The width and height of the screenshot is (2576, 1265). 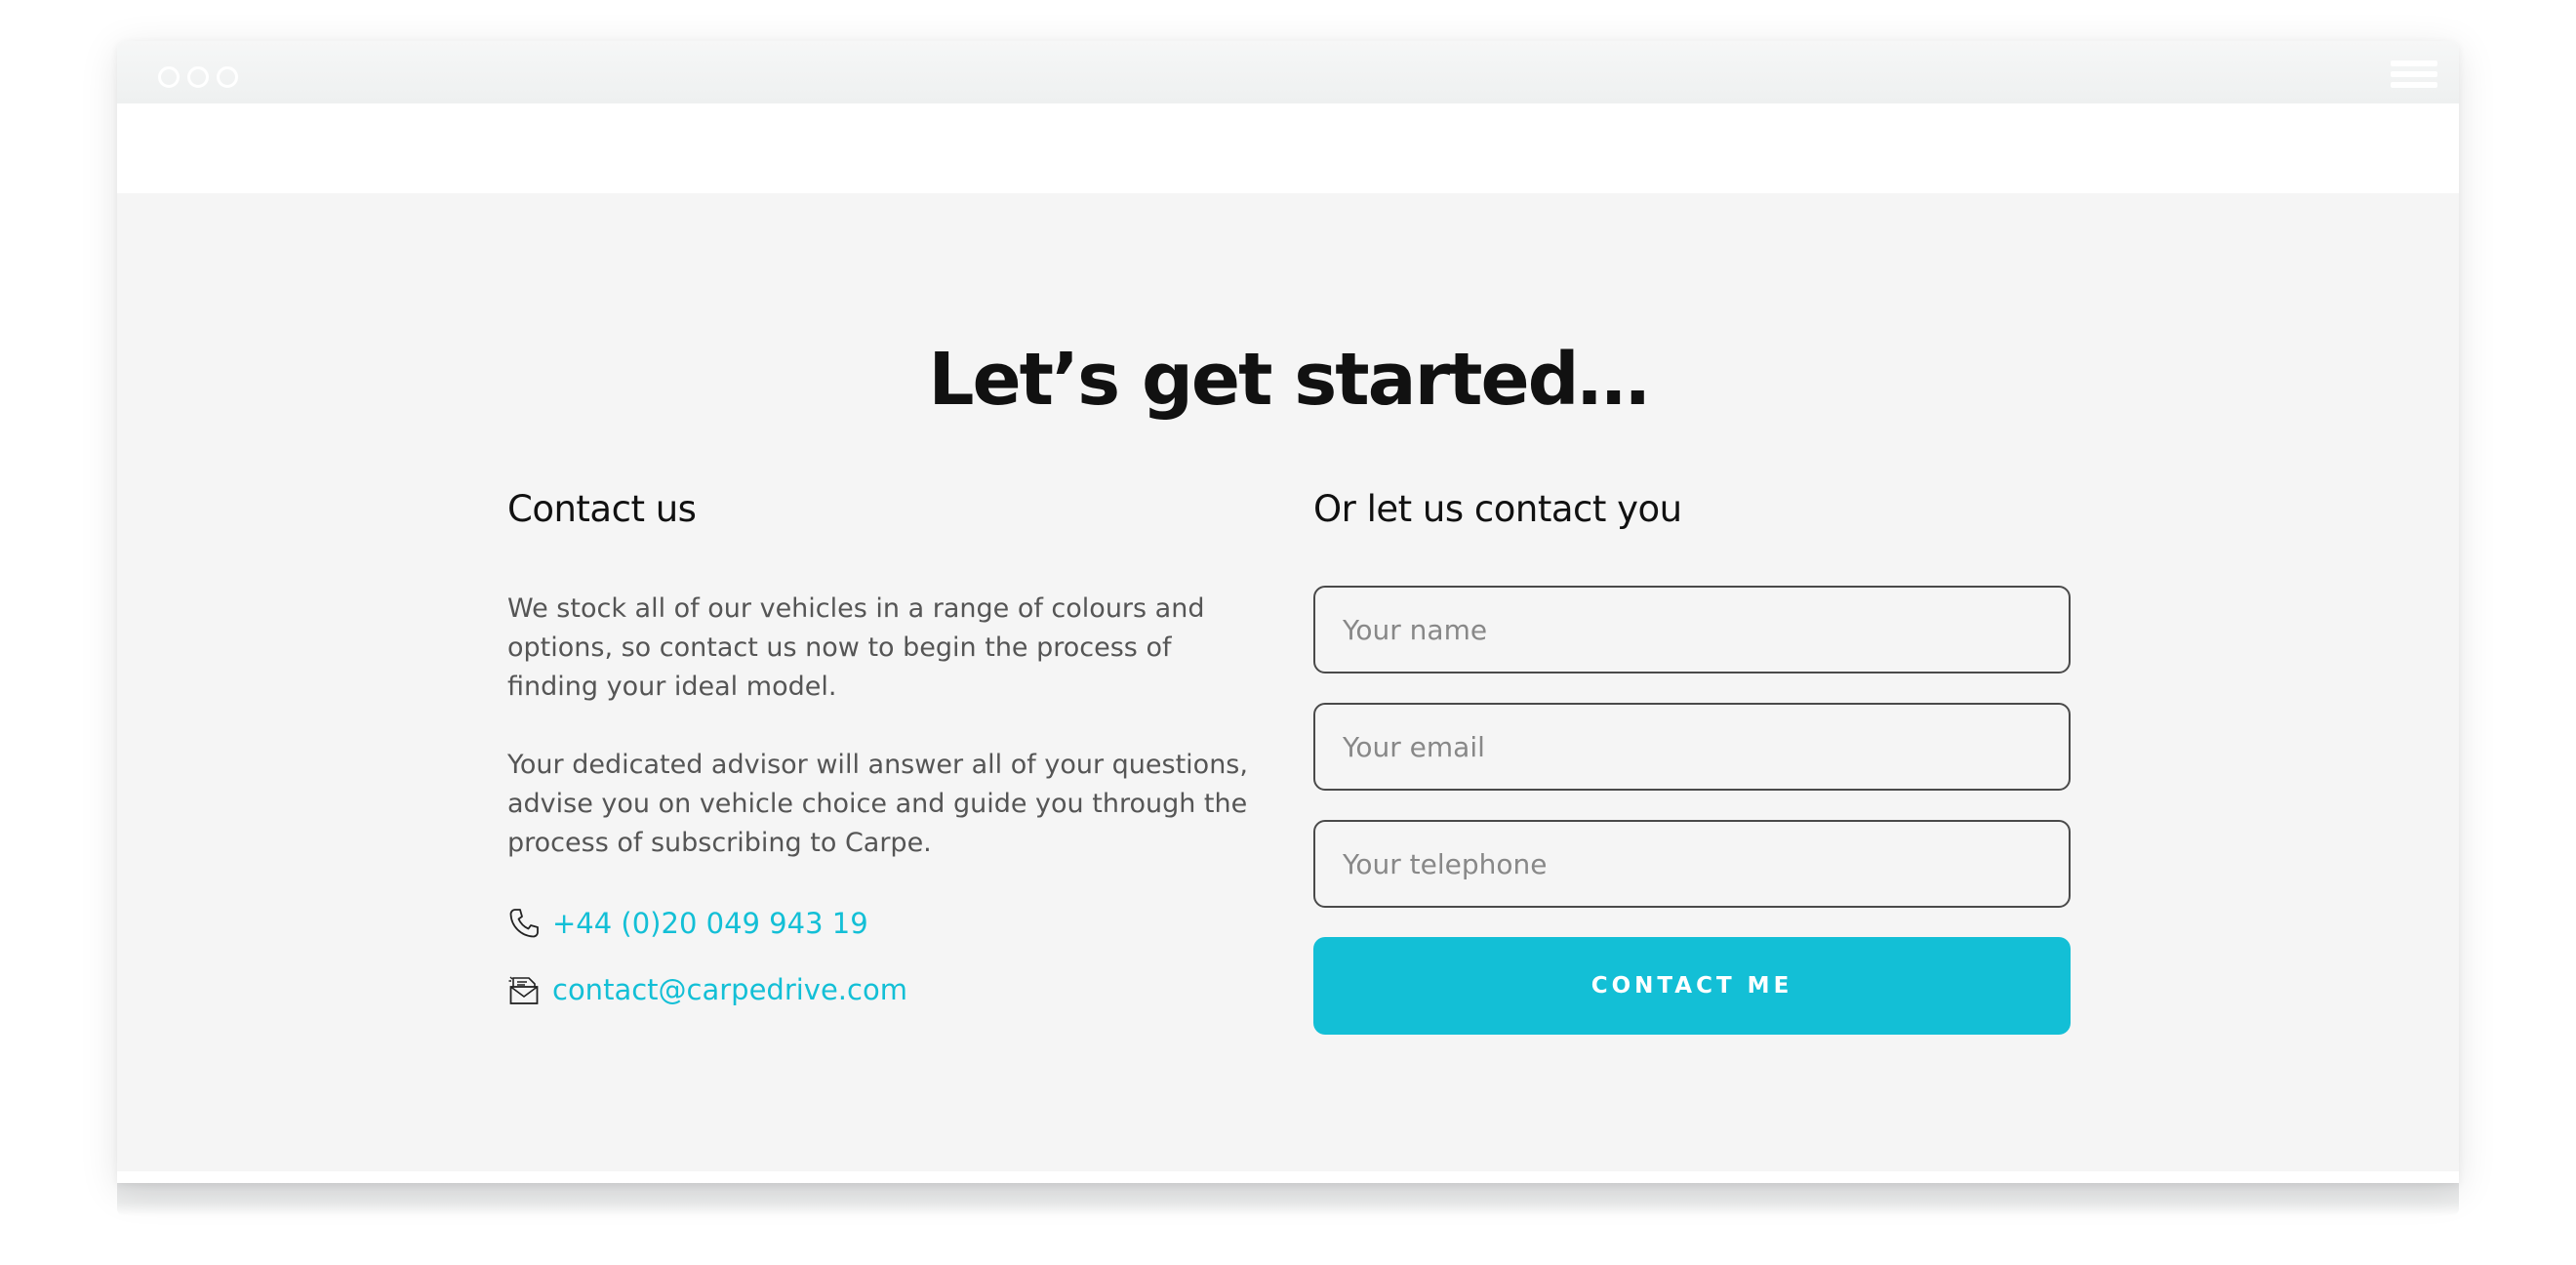 I want to click on telephone-field, so click(x=1692, y=864).